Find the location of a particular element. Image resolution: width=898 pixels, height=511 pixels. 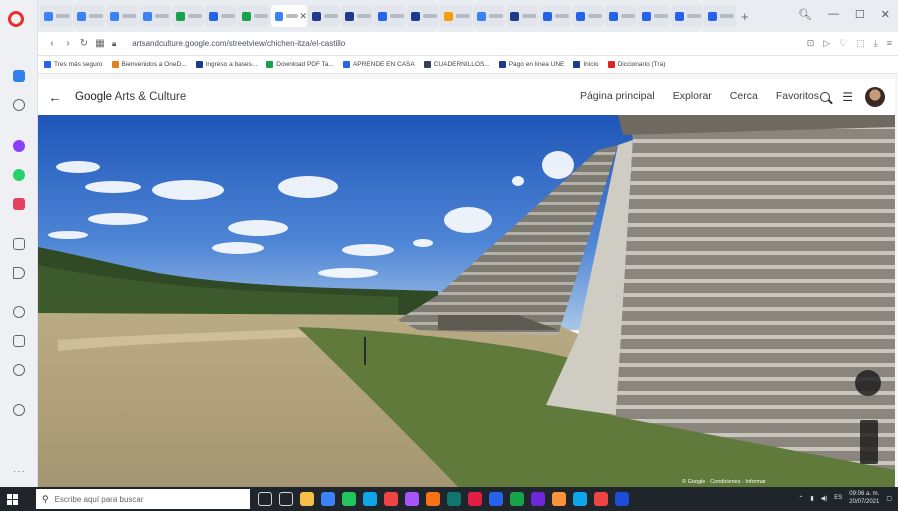

taskbar-search: ⚲ Escribe aquí para buscar is located at coordinates (143, 499).